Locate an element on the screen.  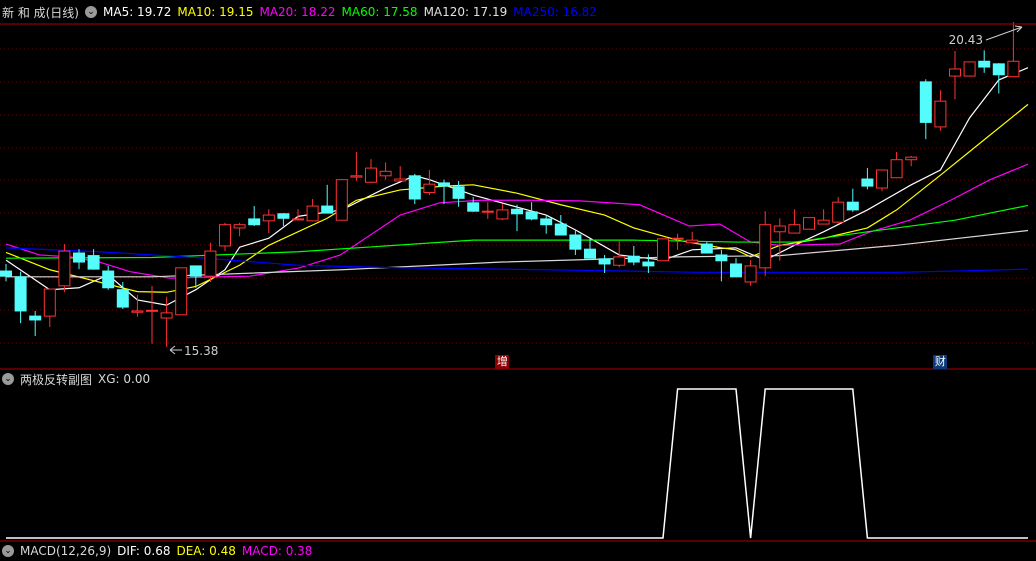
dif-value: DIF: 0.68 is located at coordinates (144, 551).